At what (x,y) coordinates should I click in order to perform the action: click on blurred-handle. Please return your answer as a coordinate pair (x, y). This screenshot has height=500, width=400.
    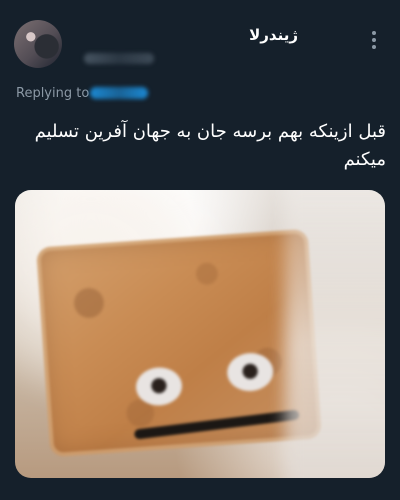
    Looking at the image, I should click on (119, 58).